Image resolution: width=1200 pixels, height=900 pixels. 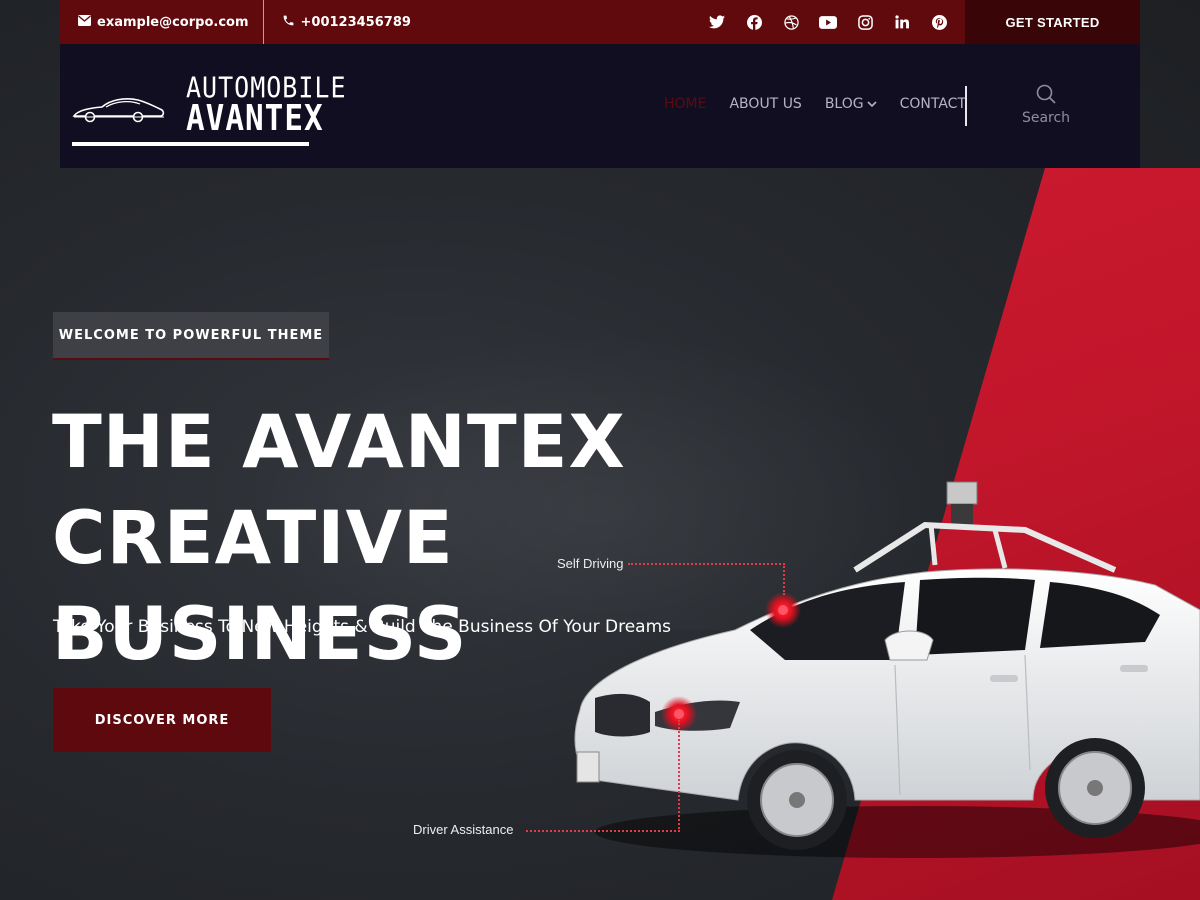 I want to click on chevron-down-icon, so click(x=872, y=103).